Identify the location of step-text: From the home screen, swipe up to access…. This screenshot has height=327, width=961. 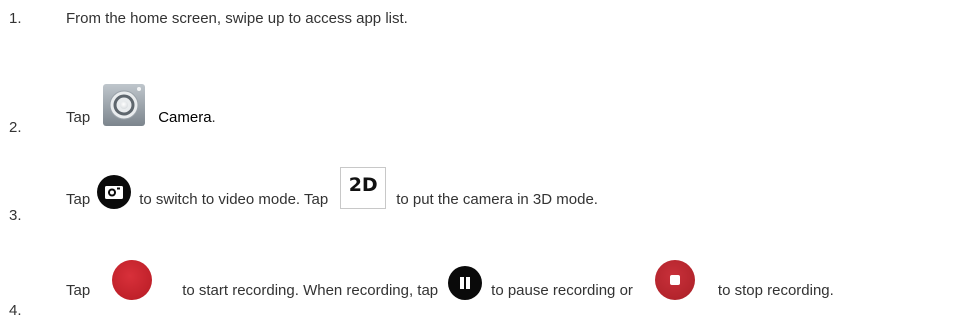
(237, 18).